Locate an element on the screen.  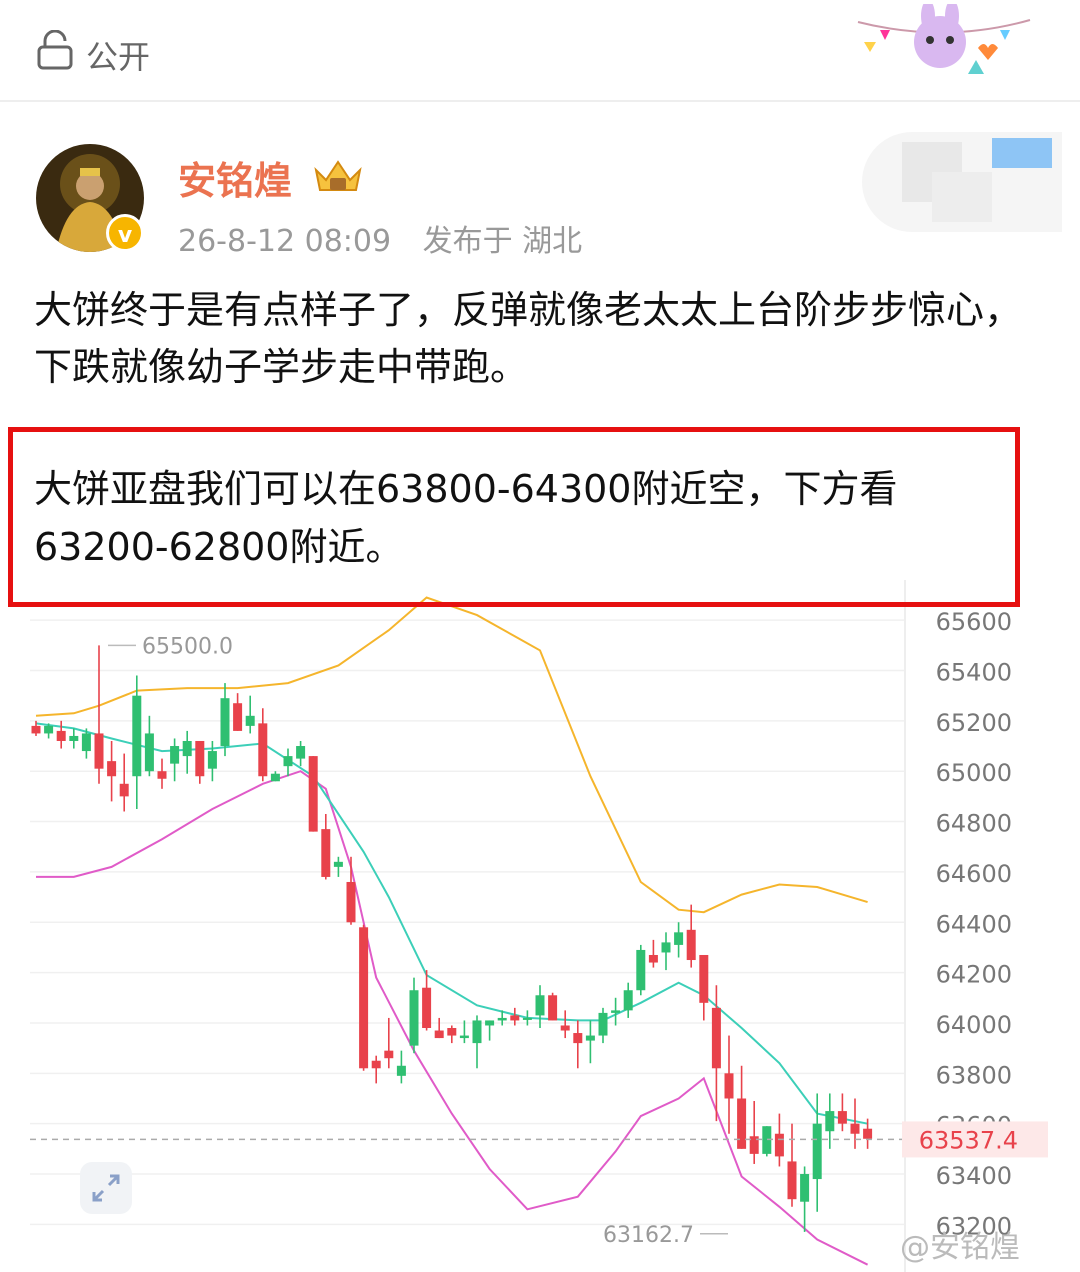
blurred-follow-button is located at coordinates (962, 182).